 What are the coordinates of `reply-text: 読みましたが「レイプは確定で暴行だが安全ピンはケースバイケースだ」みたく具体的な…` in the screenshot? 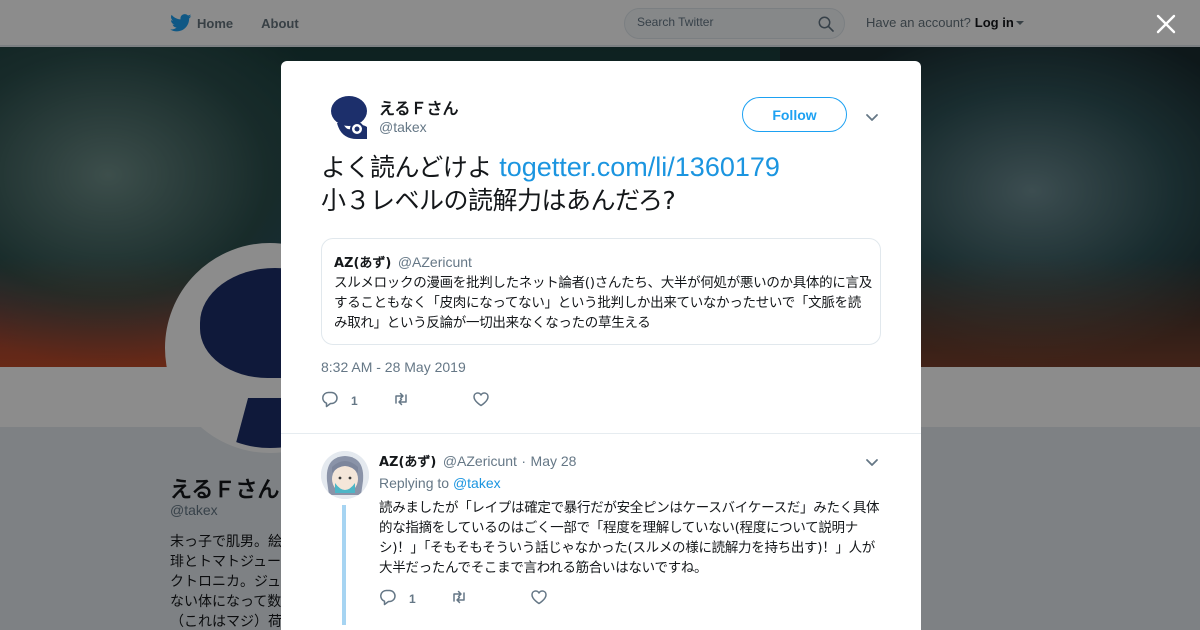 It's located at (629, 538).